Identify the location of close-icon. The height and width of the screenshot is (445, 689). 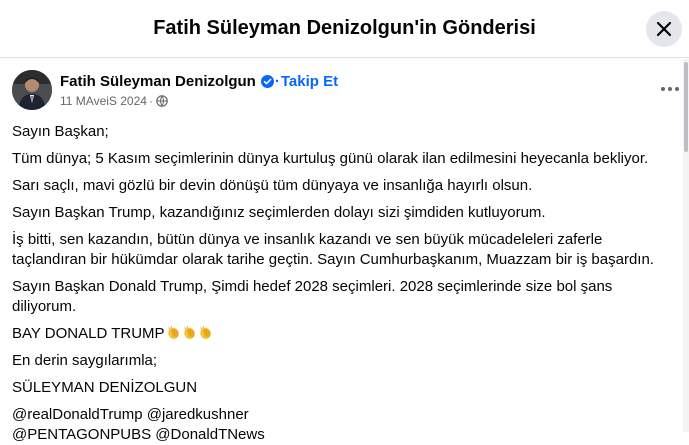
(664, 29).